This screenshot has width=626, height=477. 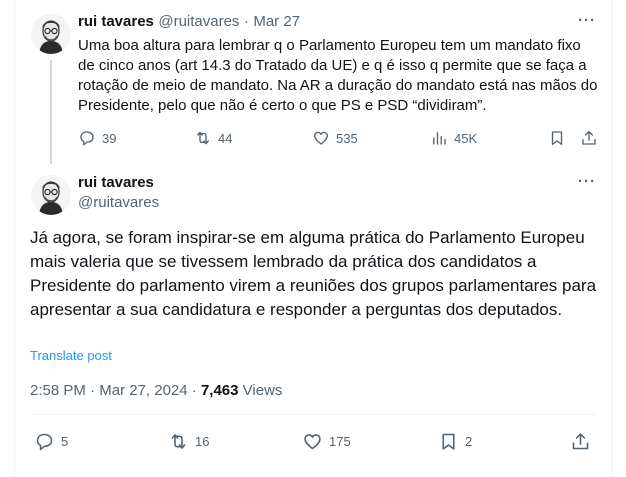 What do you see at coordinates (335, 138) in the screenshot?
I see `like-button: 535` at bounding box center [335, 138].